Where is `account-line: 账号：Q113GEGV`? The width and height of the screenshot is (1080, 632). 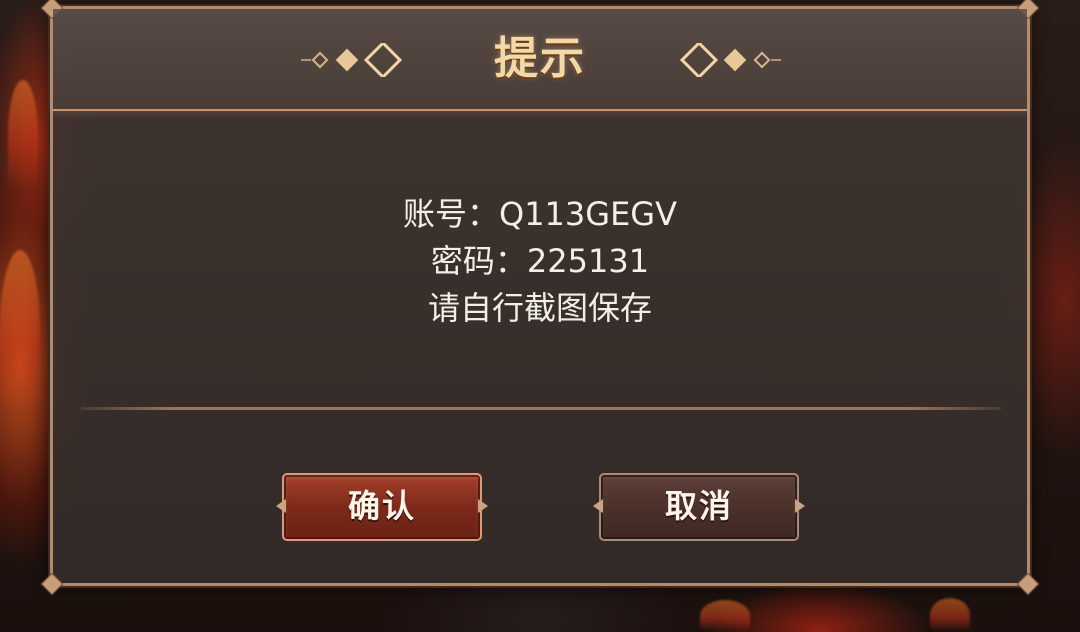
account-line: 账号：Q113GEGV is located at coordinates (540, 214).